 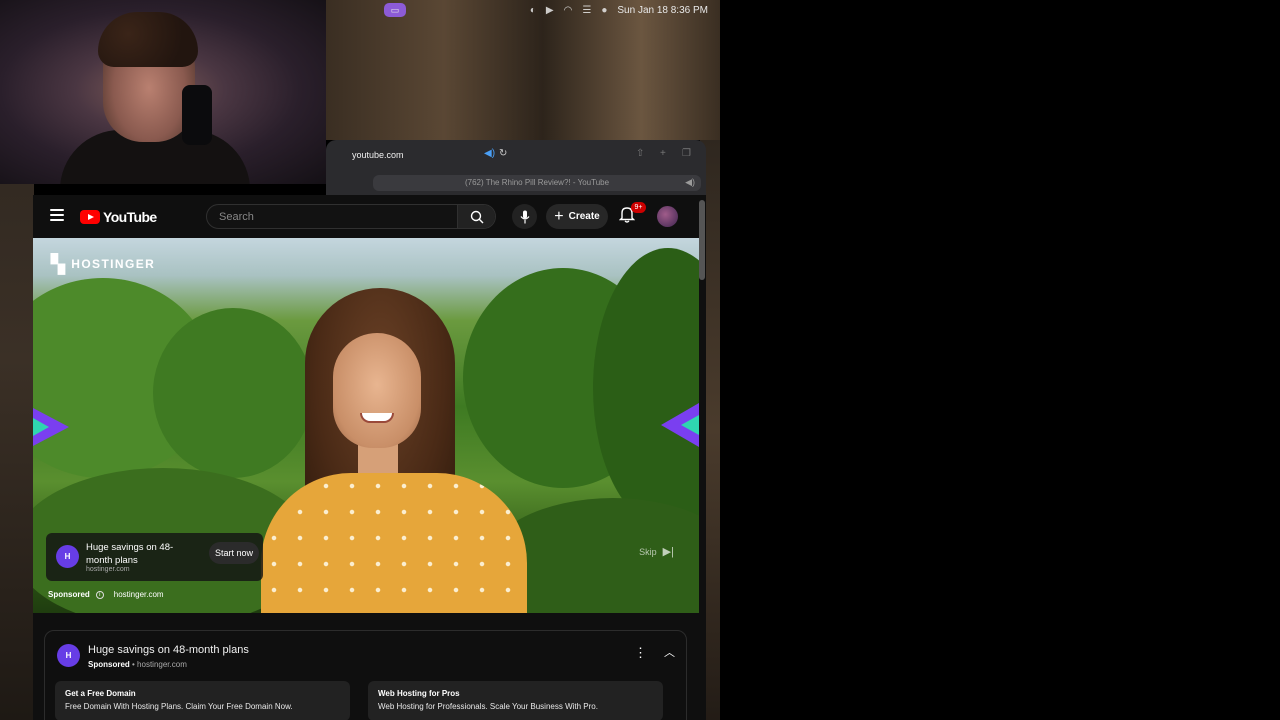 I want to click on menu-icon, so click(x=57, y=215).